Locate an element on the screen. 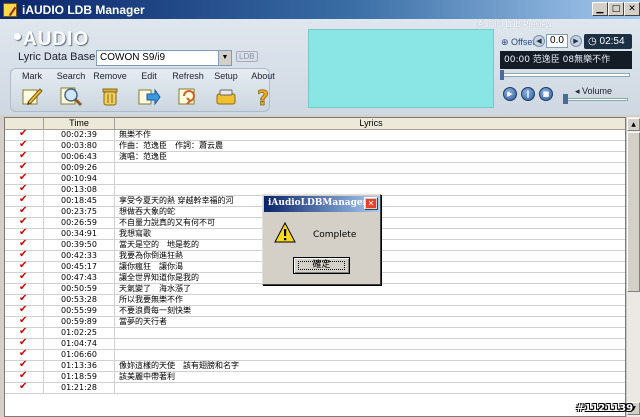  offset-increase-button: ▶ is located at coordinates (576, 41).